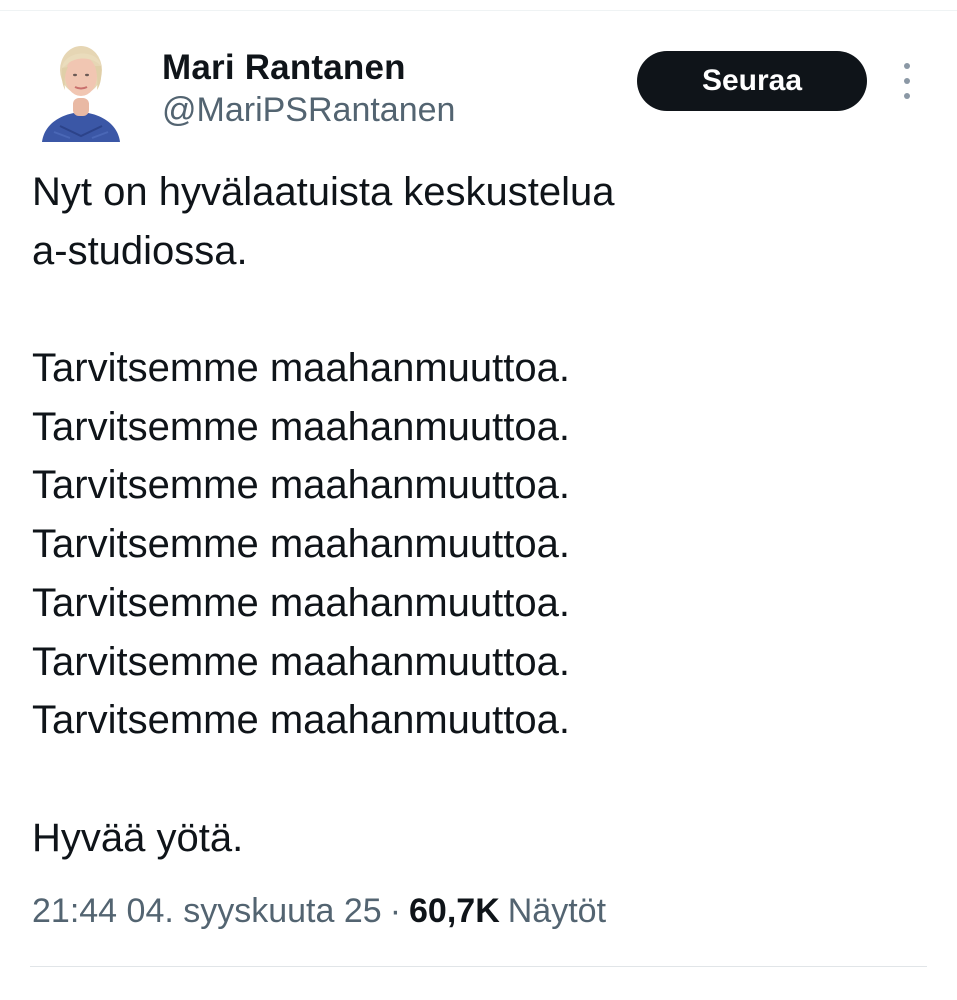  I want to click on views-label: Näytöt, so click(557, 911).